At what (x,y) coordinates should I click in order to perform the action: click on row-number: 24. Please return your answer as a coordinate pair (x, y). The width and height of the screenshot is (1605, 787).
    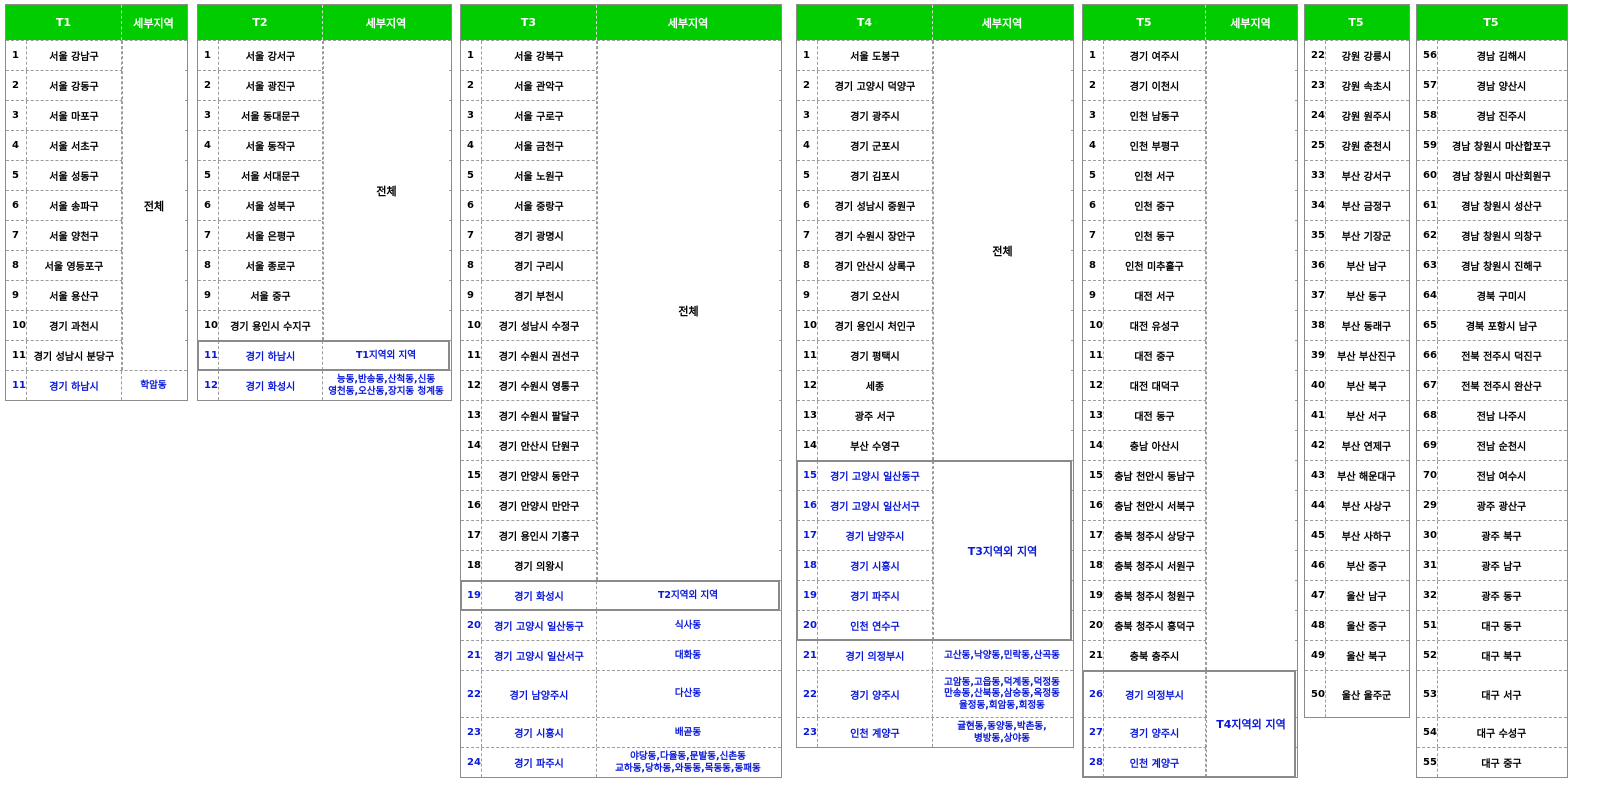
    Looking at the image, I should click on (471, 762).